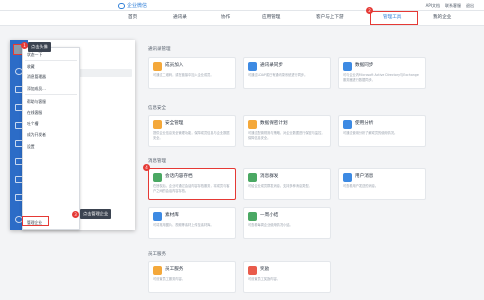 This screenshot has height=300, width=484. I want to click on top-links: API文档 联系客服 退出, so click(450, 5).